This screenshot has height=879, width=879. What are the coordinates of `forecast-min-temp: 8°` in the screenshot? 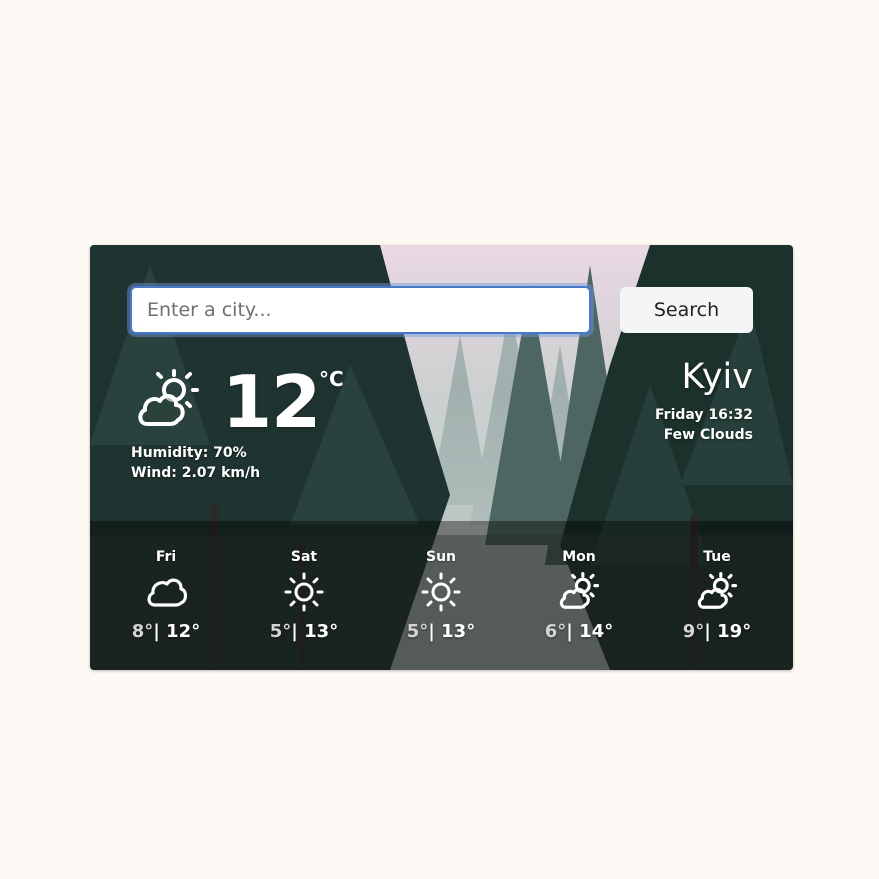 It's located at (142, 631).